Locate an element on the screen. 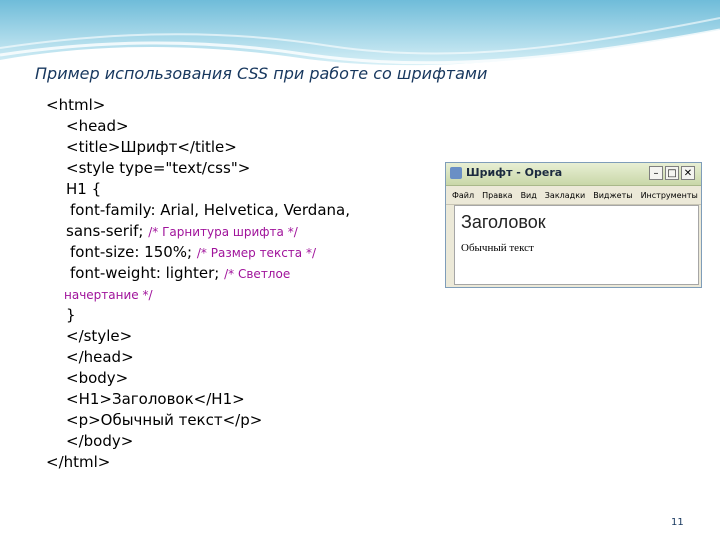  menu-item-edit: Правка is located at coordinates (497, 195).